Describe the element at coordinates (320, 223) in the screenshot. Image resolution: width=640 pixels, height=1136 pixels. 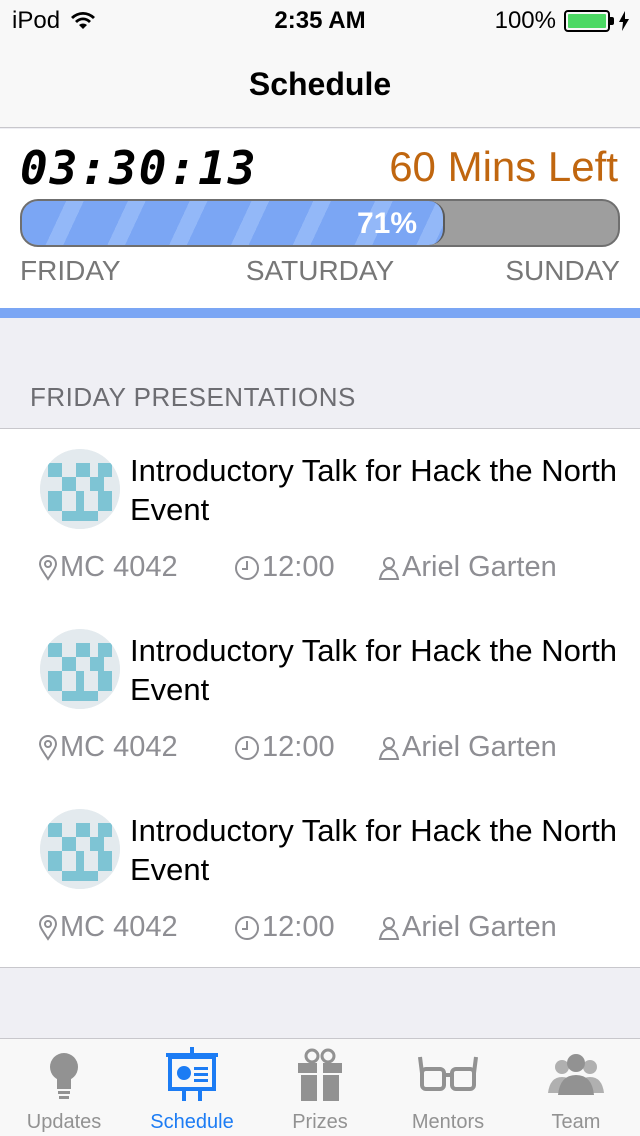
I see `event-progress-bar: 71%` at that location.